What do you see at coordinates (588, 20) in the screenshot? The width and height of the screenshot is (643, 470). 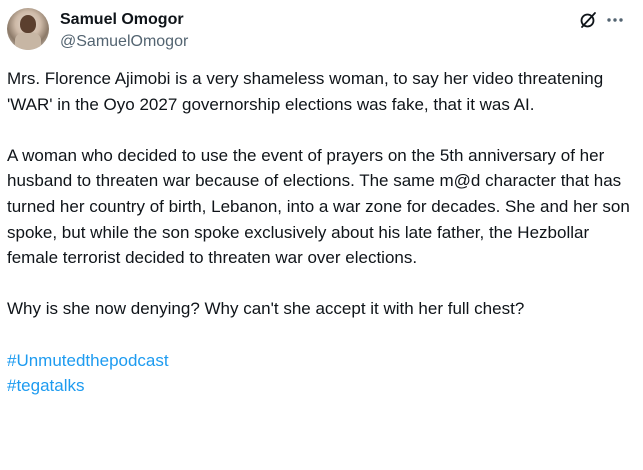 I see `grok-icon` at bounding box center [588, 20].